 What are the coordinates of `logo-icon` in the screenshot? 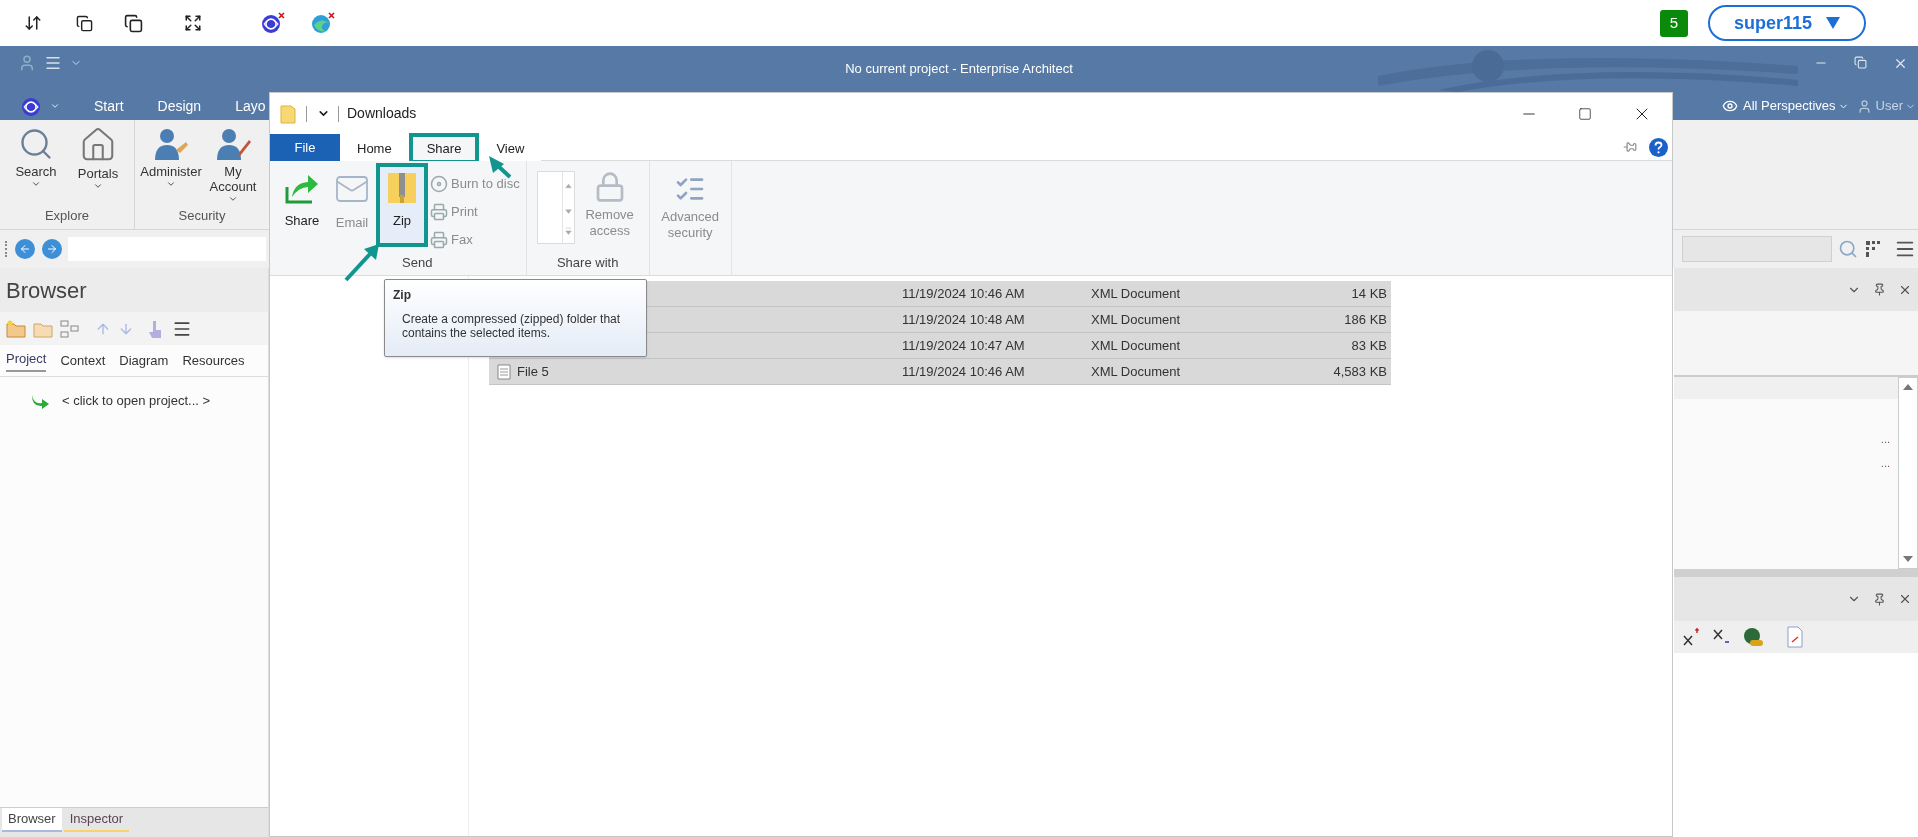 It's located at (273, 23).